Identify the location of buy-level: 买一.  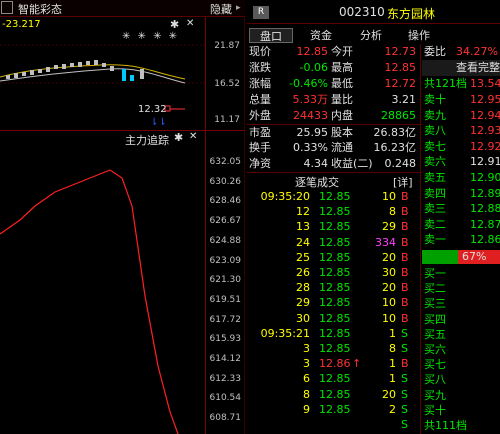
(461, 274).